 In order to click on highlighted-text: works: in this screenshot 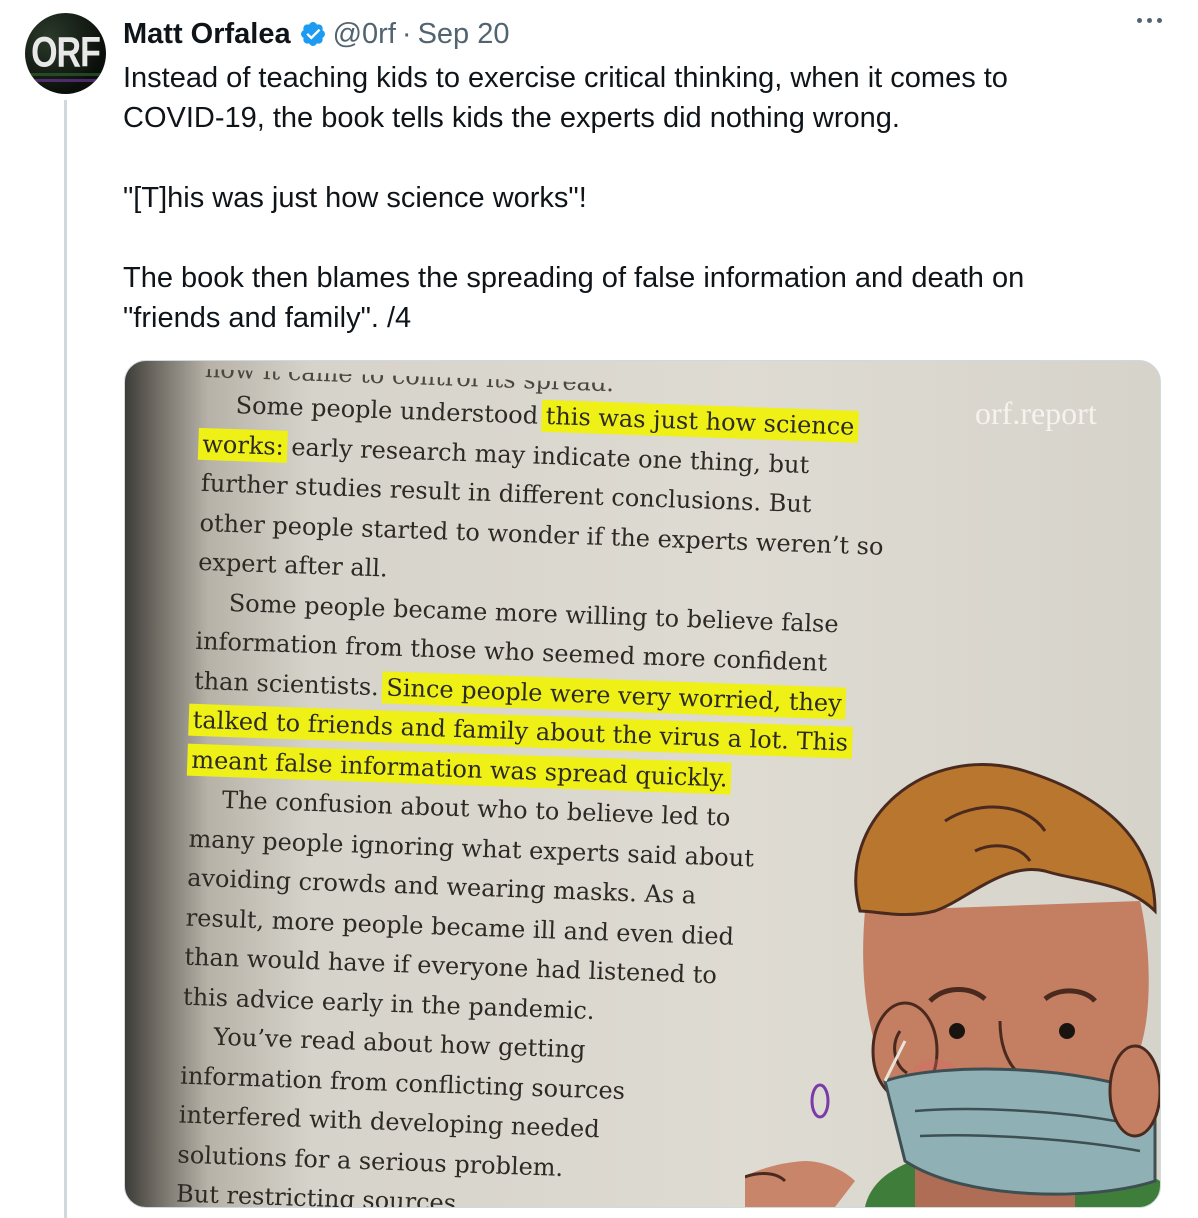, I will do `click(243, 445)`.